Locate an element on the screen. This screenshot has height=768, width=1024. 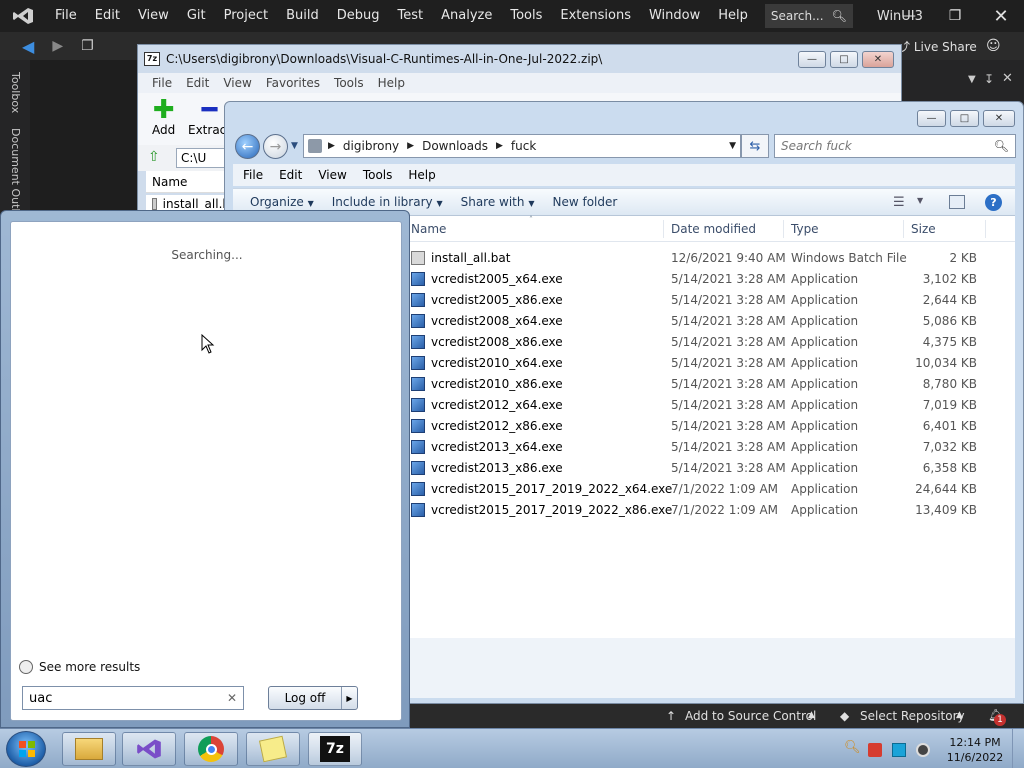
vs-menu-extensions: Extensions is located at coordinates (595, 16).